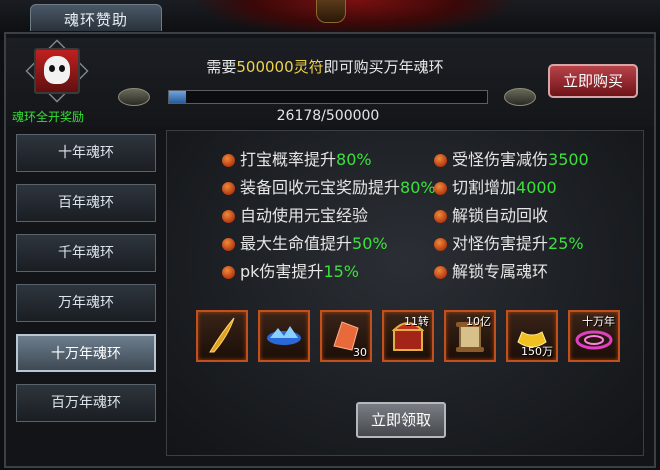  I want to click on reward-slot: 30, so click(346, 336).